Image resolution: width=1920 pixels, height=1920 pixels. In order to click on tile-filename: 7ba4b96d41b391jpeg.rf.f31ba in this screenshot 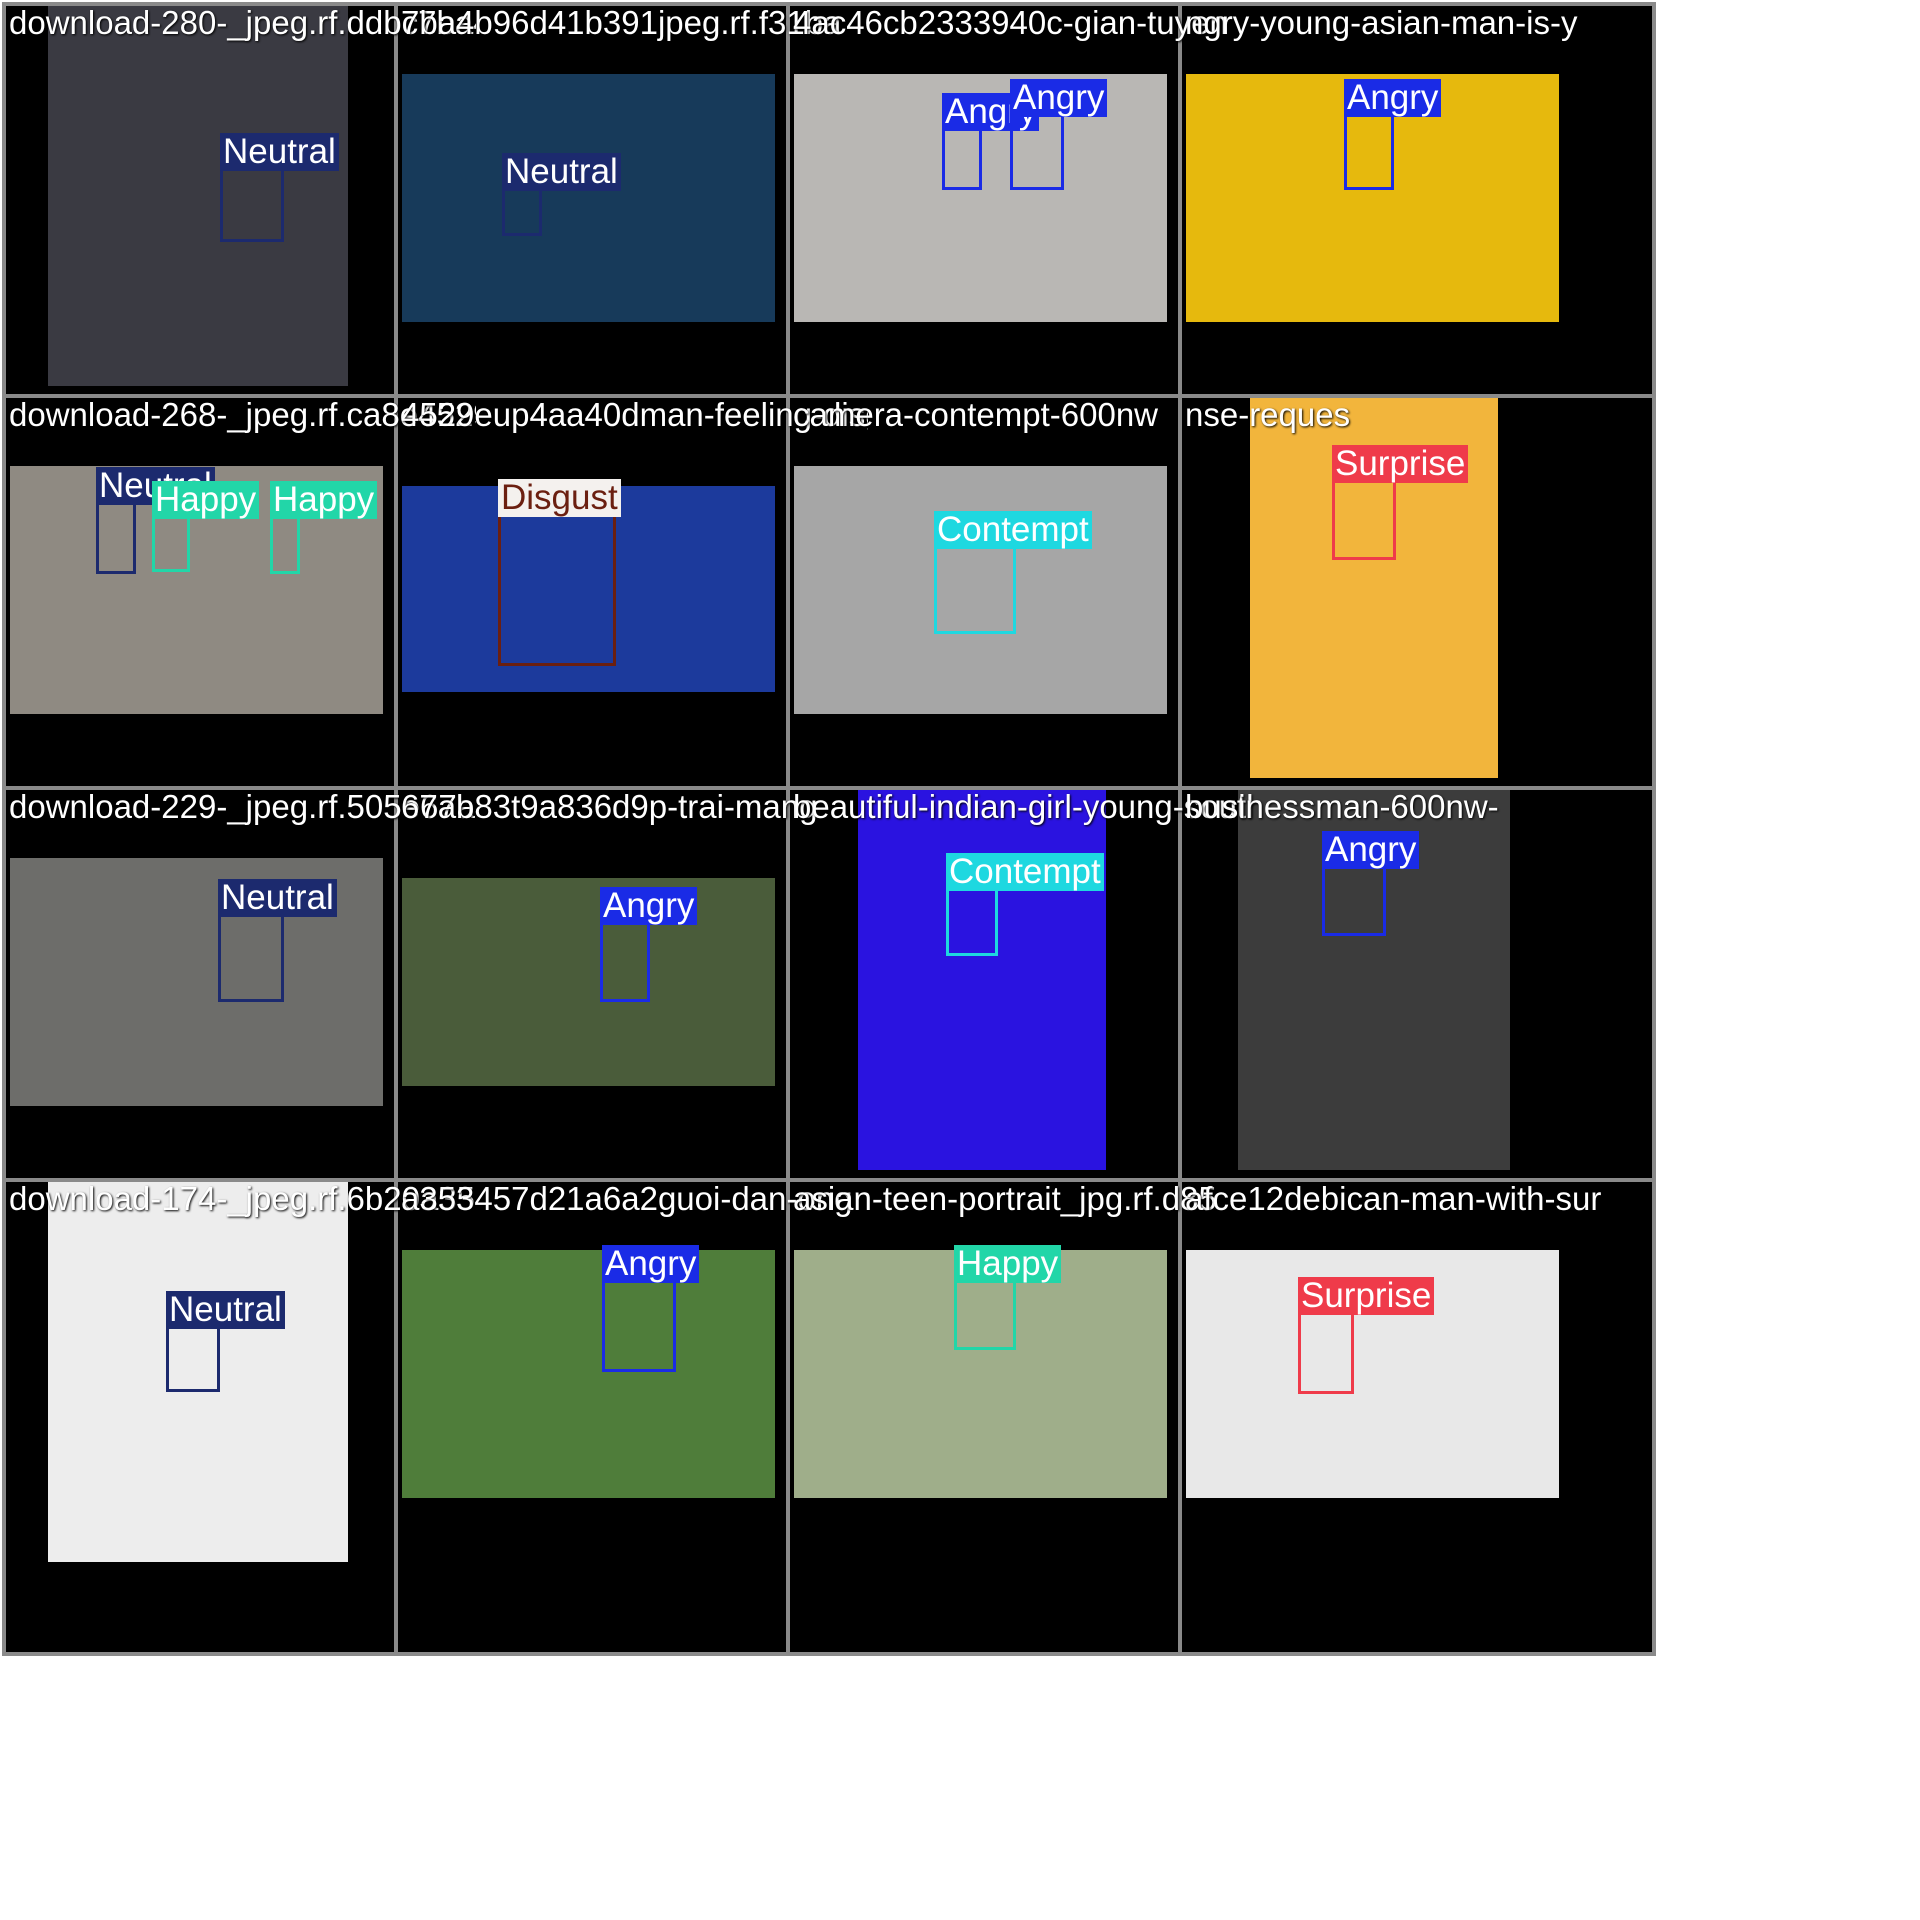, I will do `click(621, 22)`.